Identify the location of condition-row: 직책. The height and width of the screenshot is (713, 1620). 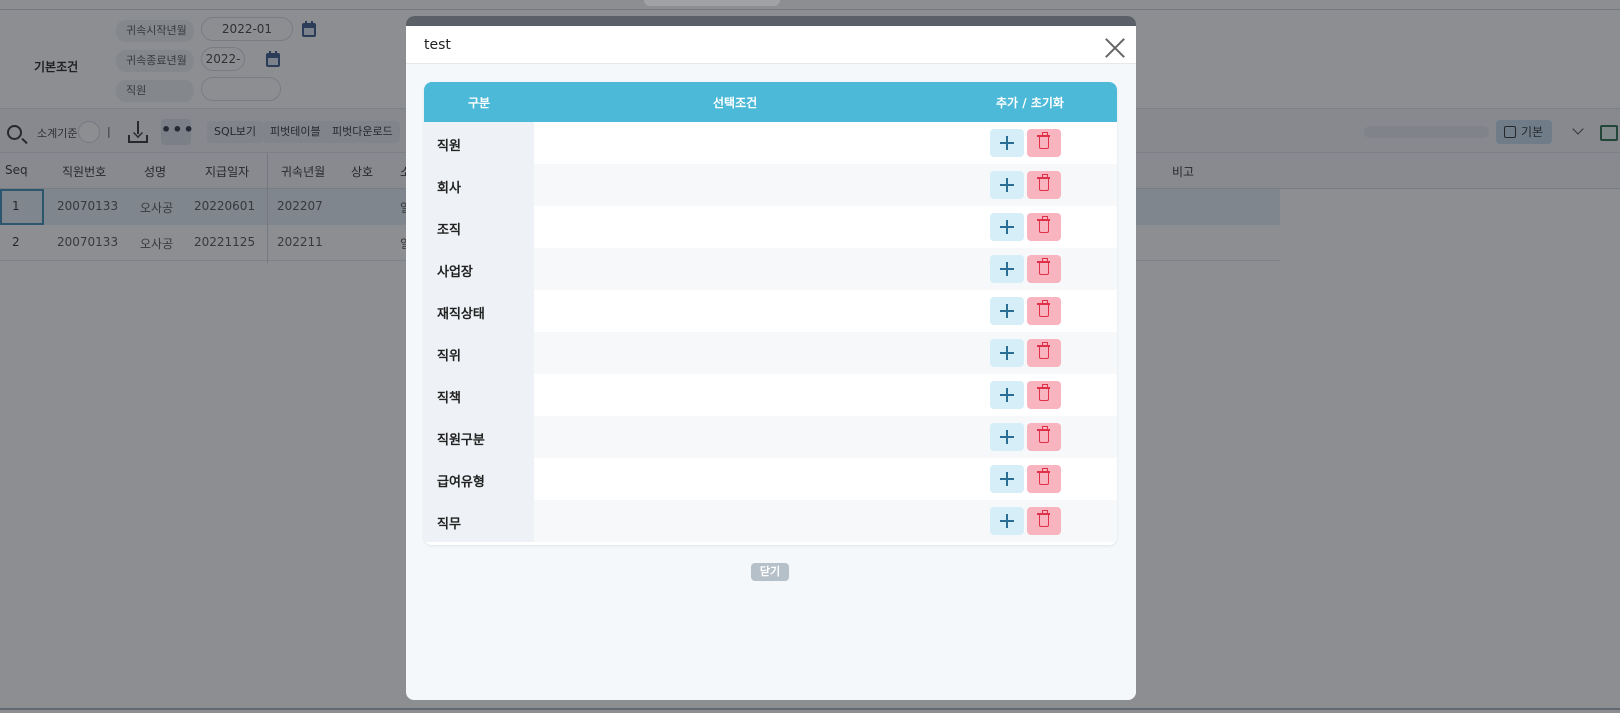
(770, 395).